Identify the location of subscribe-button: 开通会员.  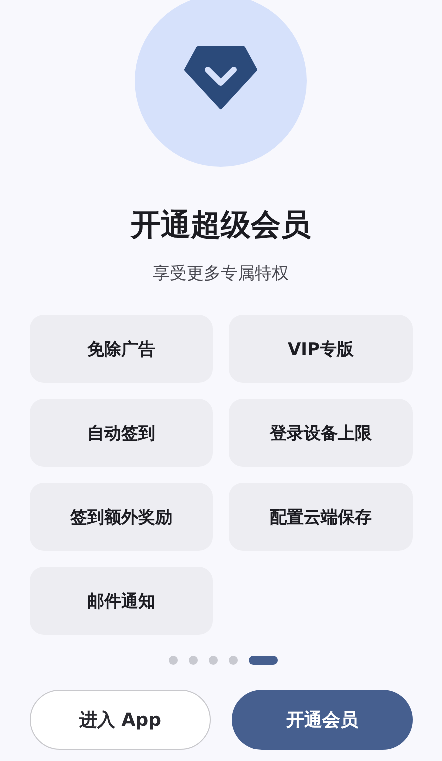
(322, 720).